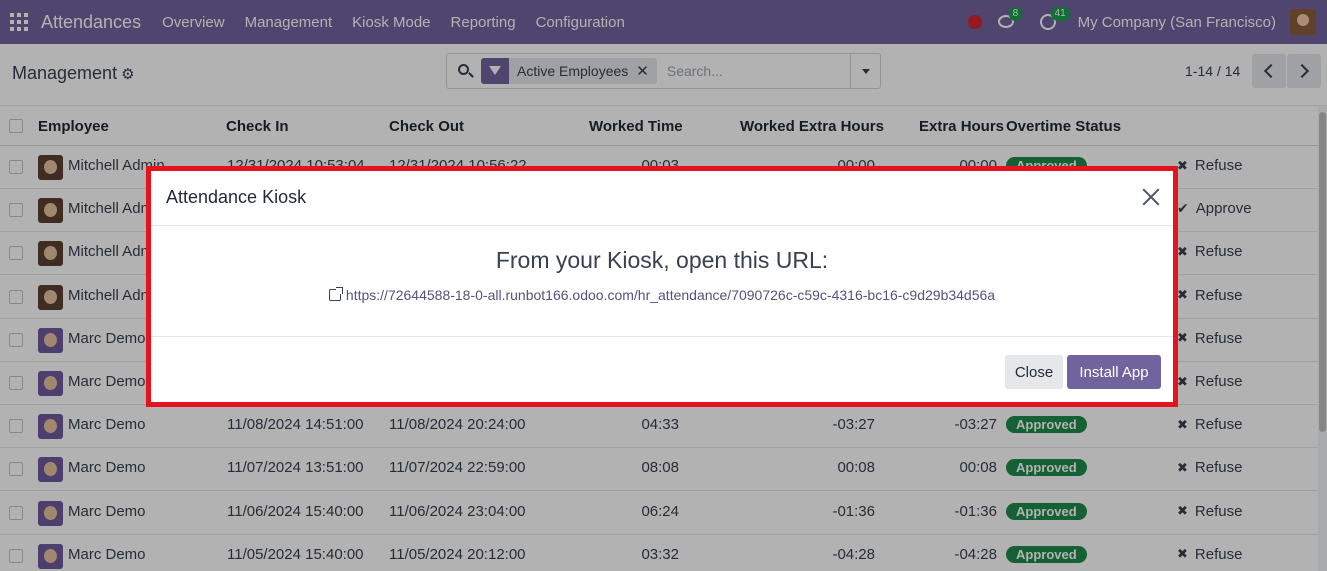 The width and height of the screenshot is (1327, 571). What do you see at coordinates (1114, 372) in the screenshot?
I see `install-app-button: Install App` at bounding box center [1114, 372].